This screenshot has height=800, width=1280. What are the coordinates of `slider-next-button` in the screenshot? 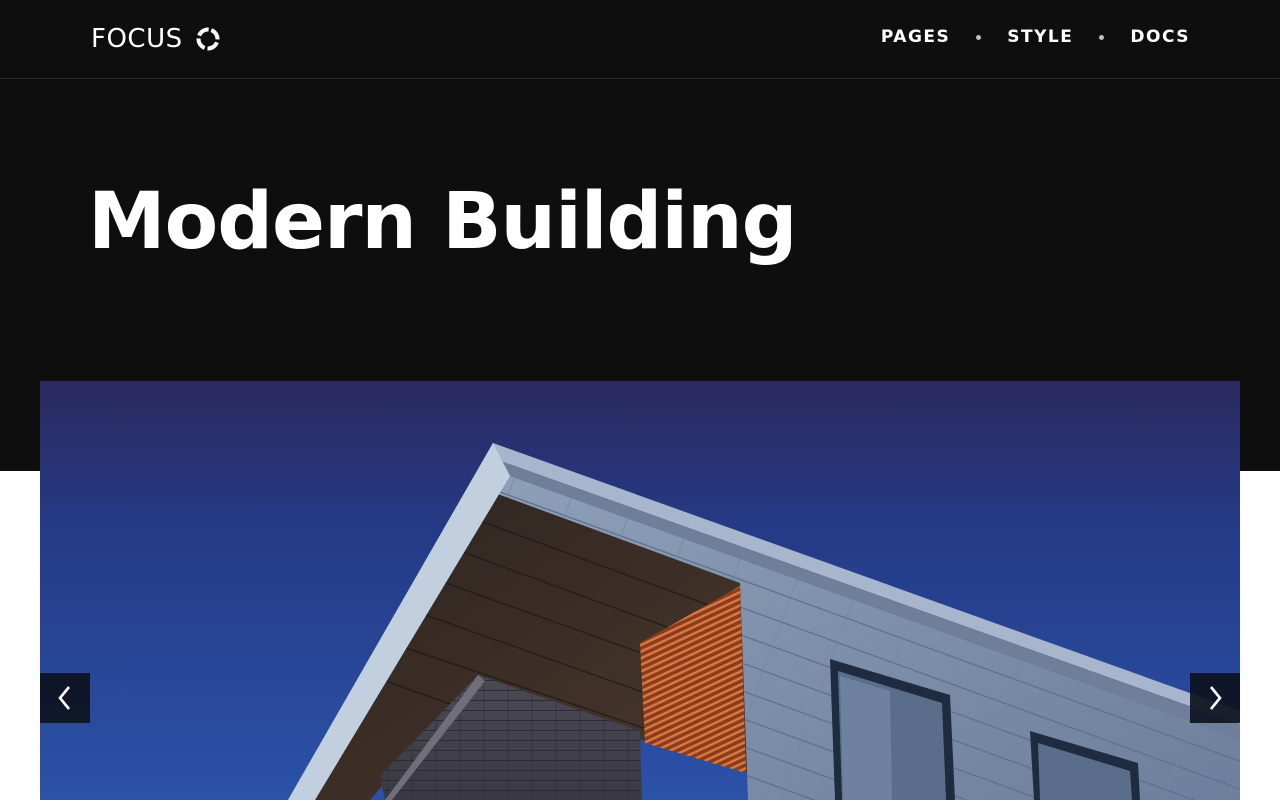 It's located at (1215, 698).